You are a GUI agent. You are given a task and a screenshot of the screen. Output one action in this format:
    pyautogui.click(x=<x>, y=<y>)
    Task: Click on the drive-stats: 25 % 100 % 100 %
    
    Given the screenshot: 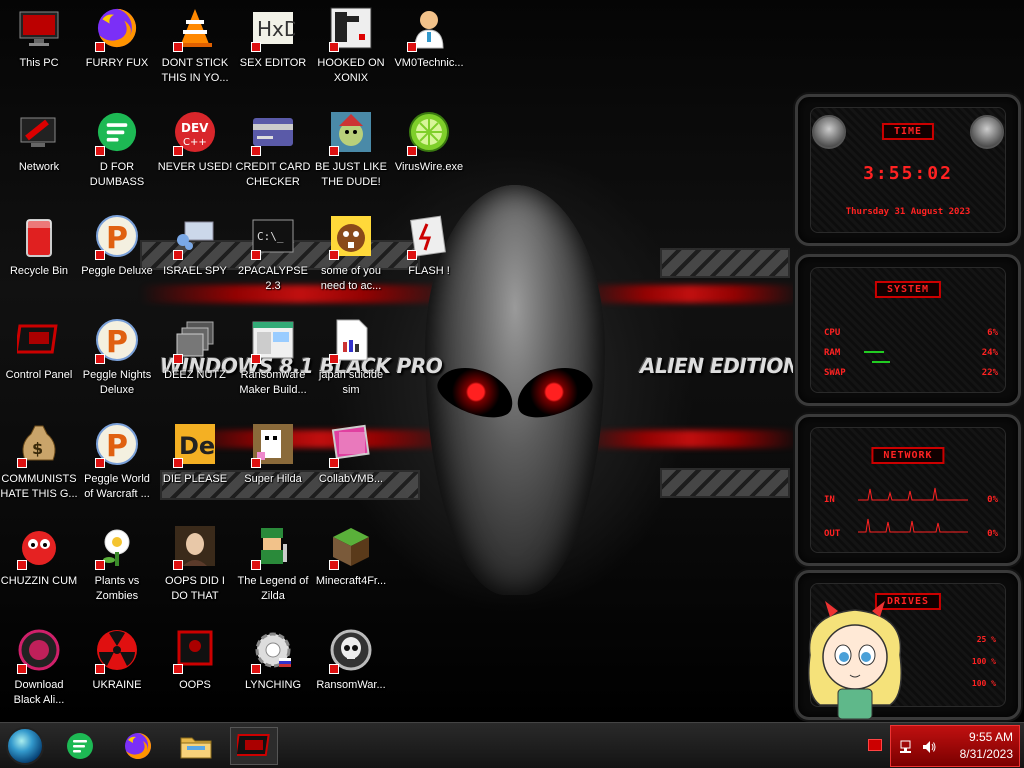 What is the action you would take?
    pyautogui.click(x=984, y=662)
    